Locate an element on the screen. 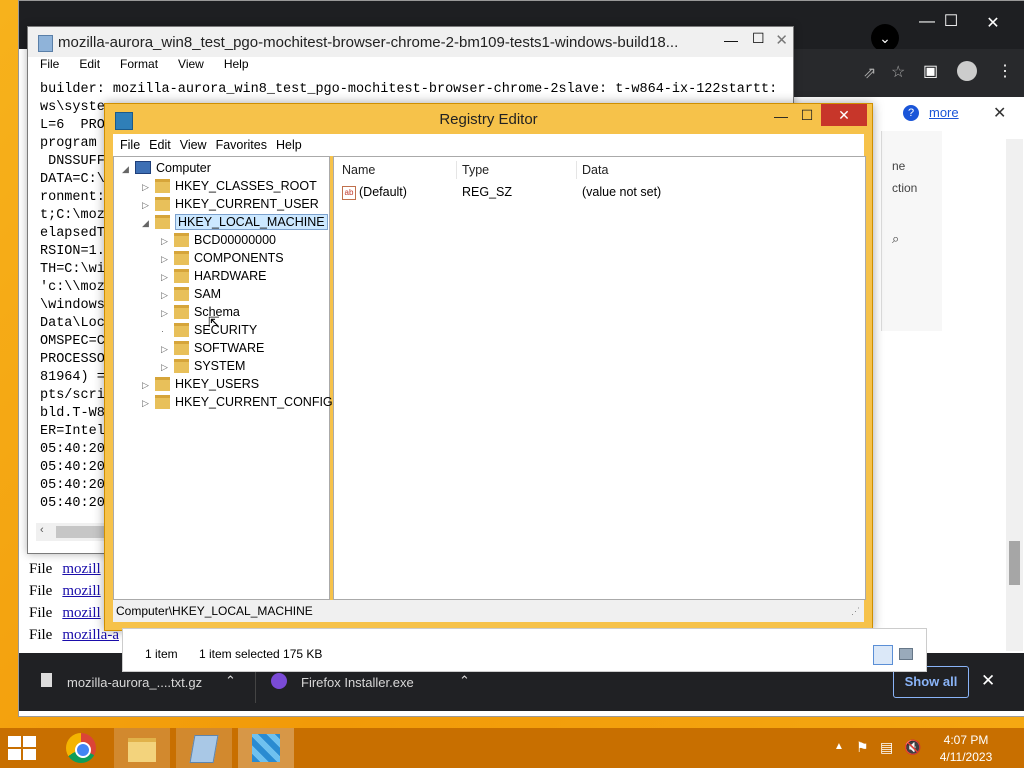 This screenshot has height=768, width=1024. file-icon is located at coordinates (46, 680).